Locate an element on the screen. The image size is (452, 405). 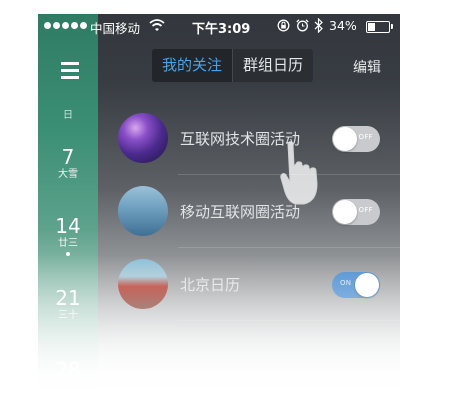
calendar-row: 北京日历 ON is located at coordinates (259, 288).